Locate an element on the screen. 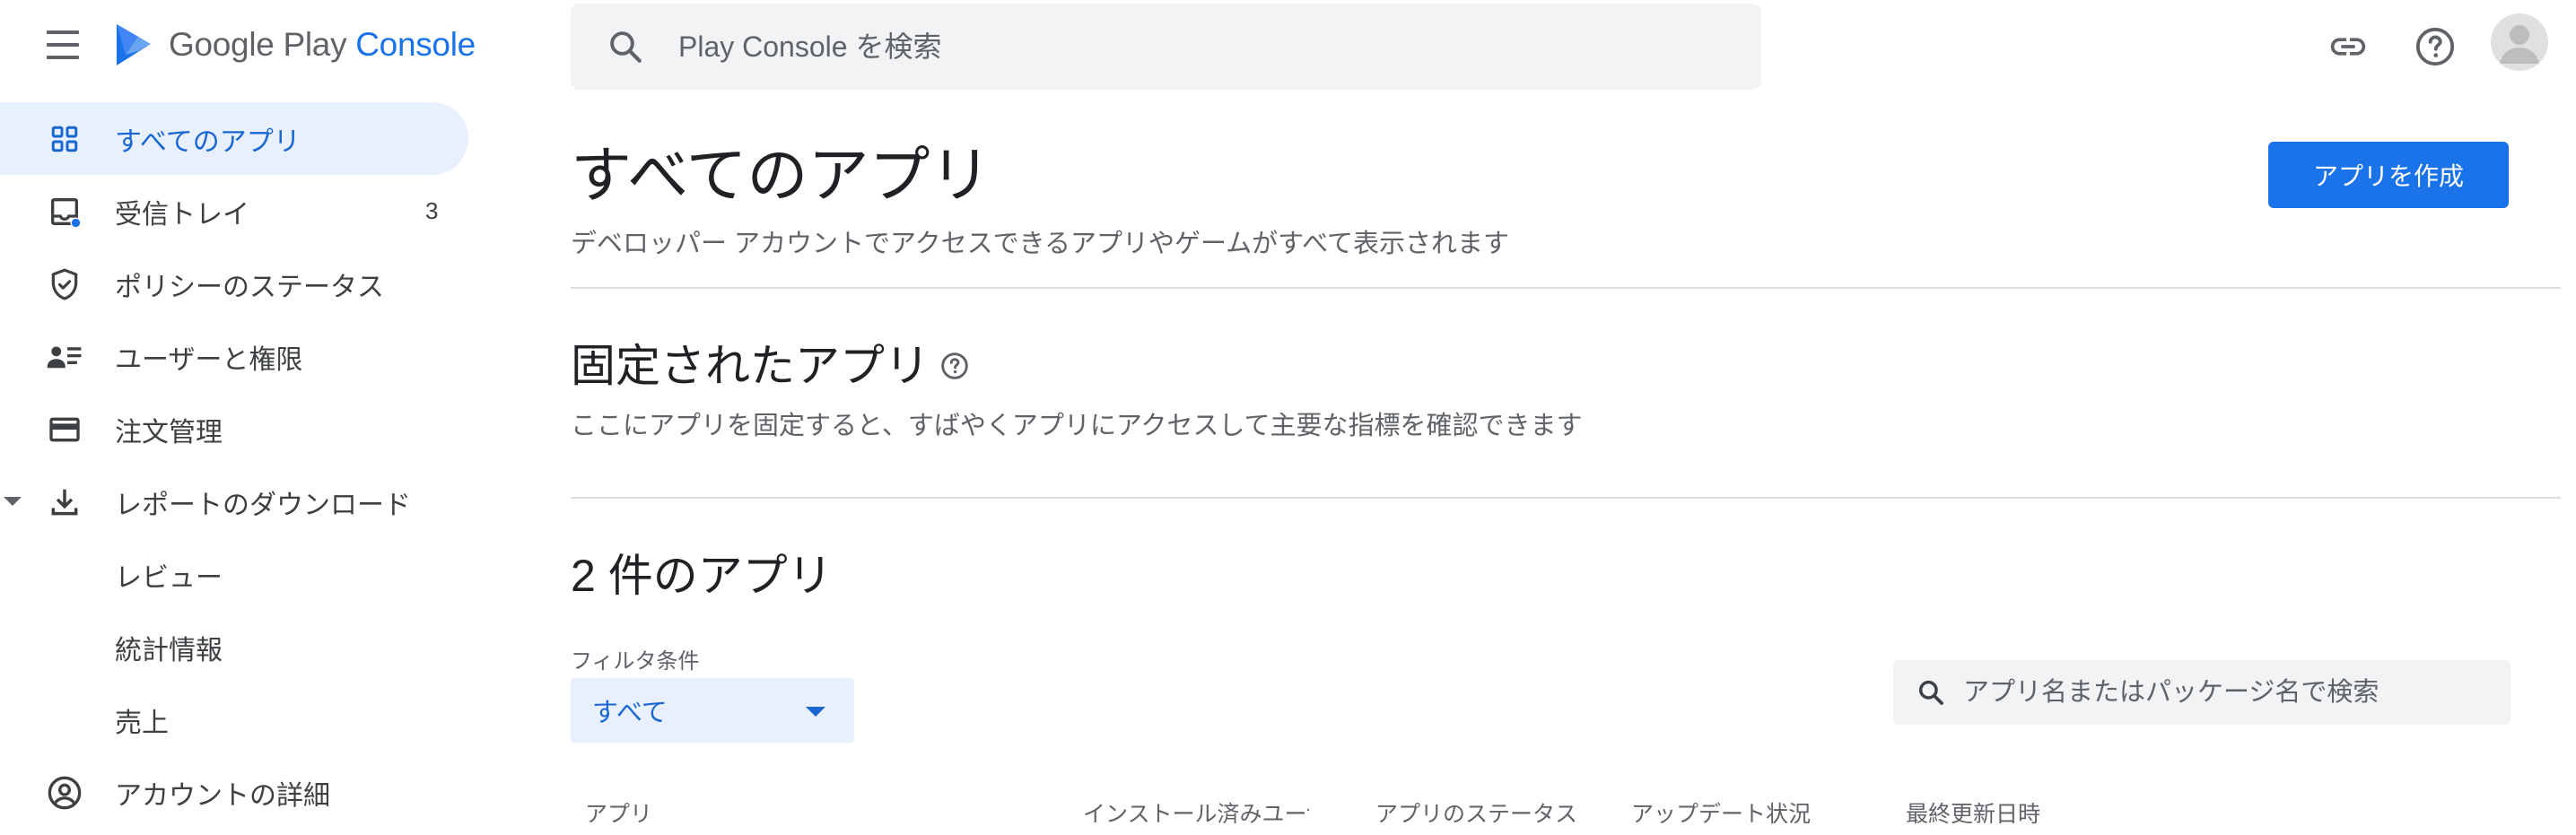 The width and height of the screenshot is (2576, 835). help-icon is located at coordinates (2435, 46).